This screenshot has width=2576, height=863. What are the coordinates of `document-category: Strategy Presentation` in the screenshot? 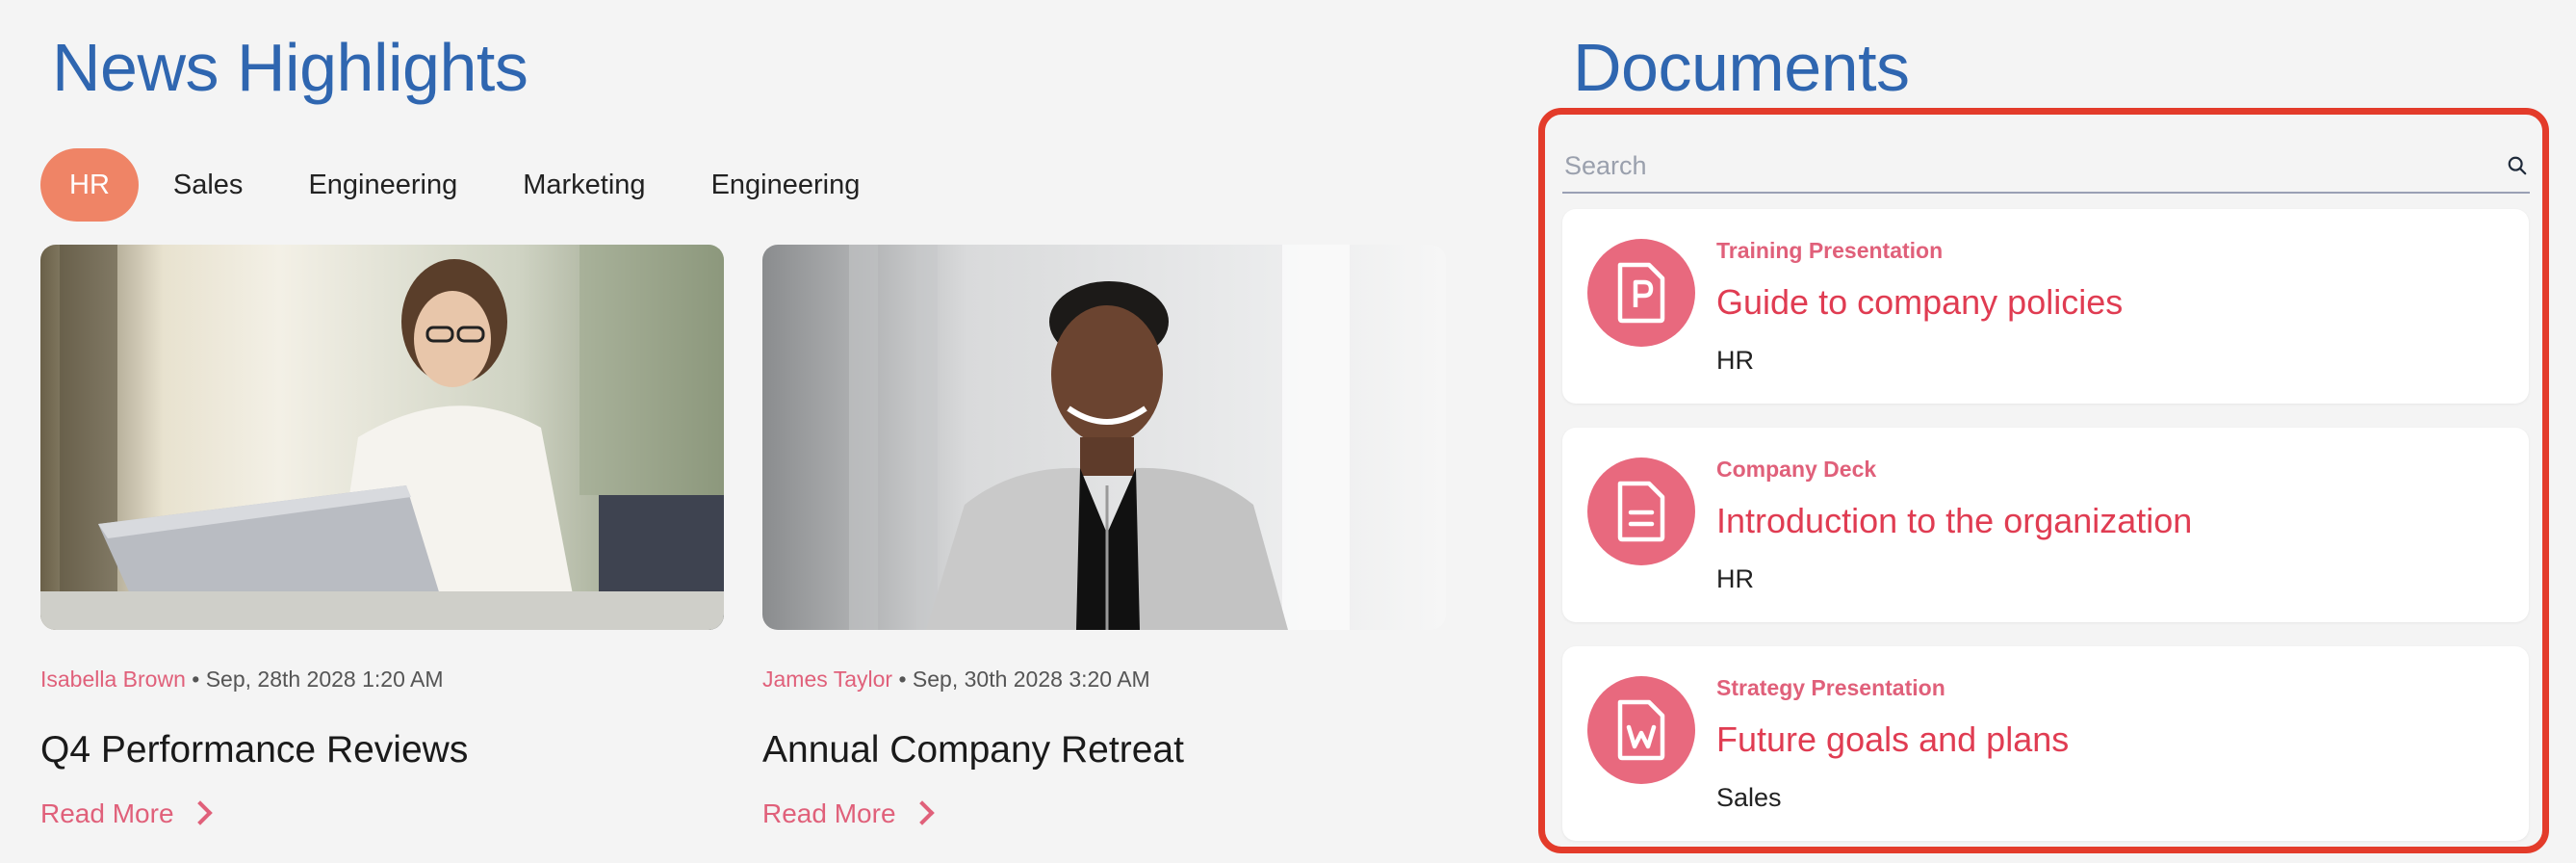 It's located at (1831, 687).